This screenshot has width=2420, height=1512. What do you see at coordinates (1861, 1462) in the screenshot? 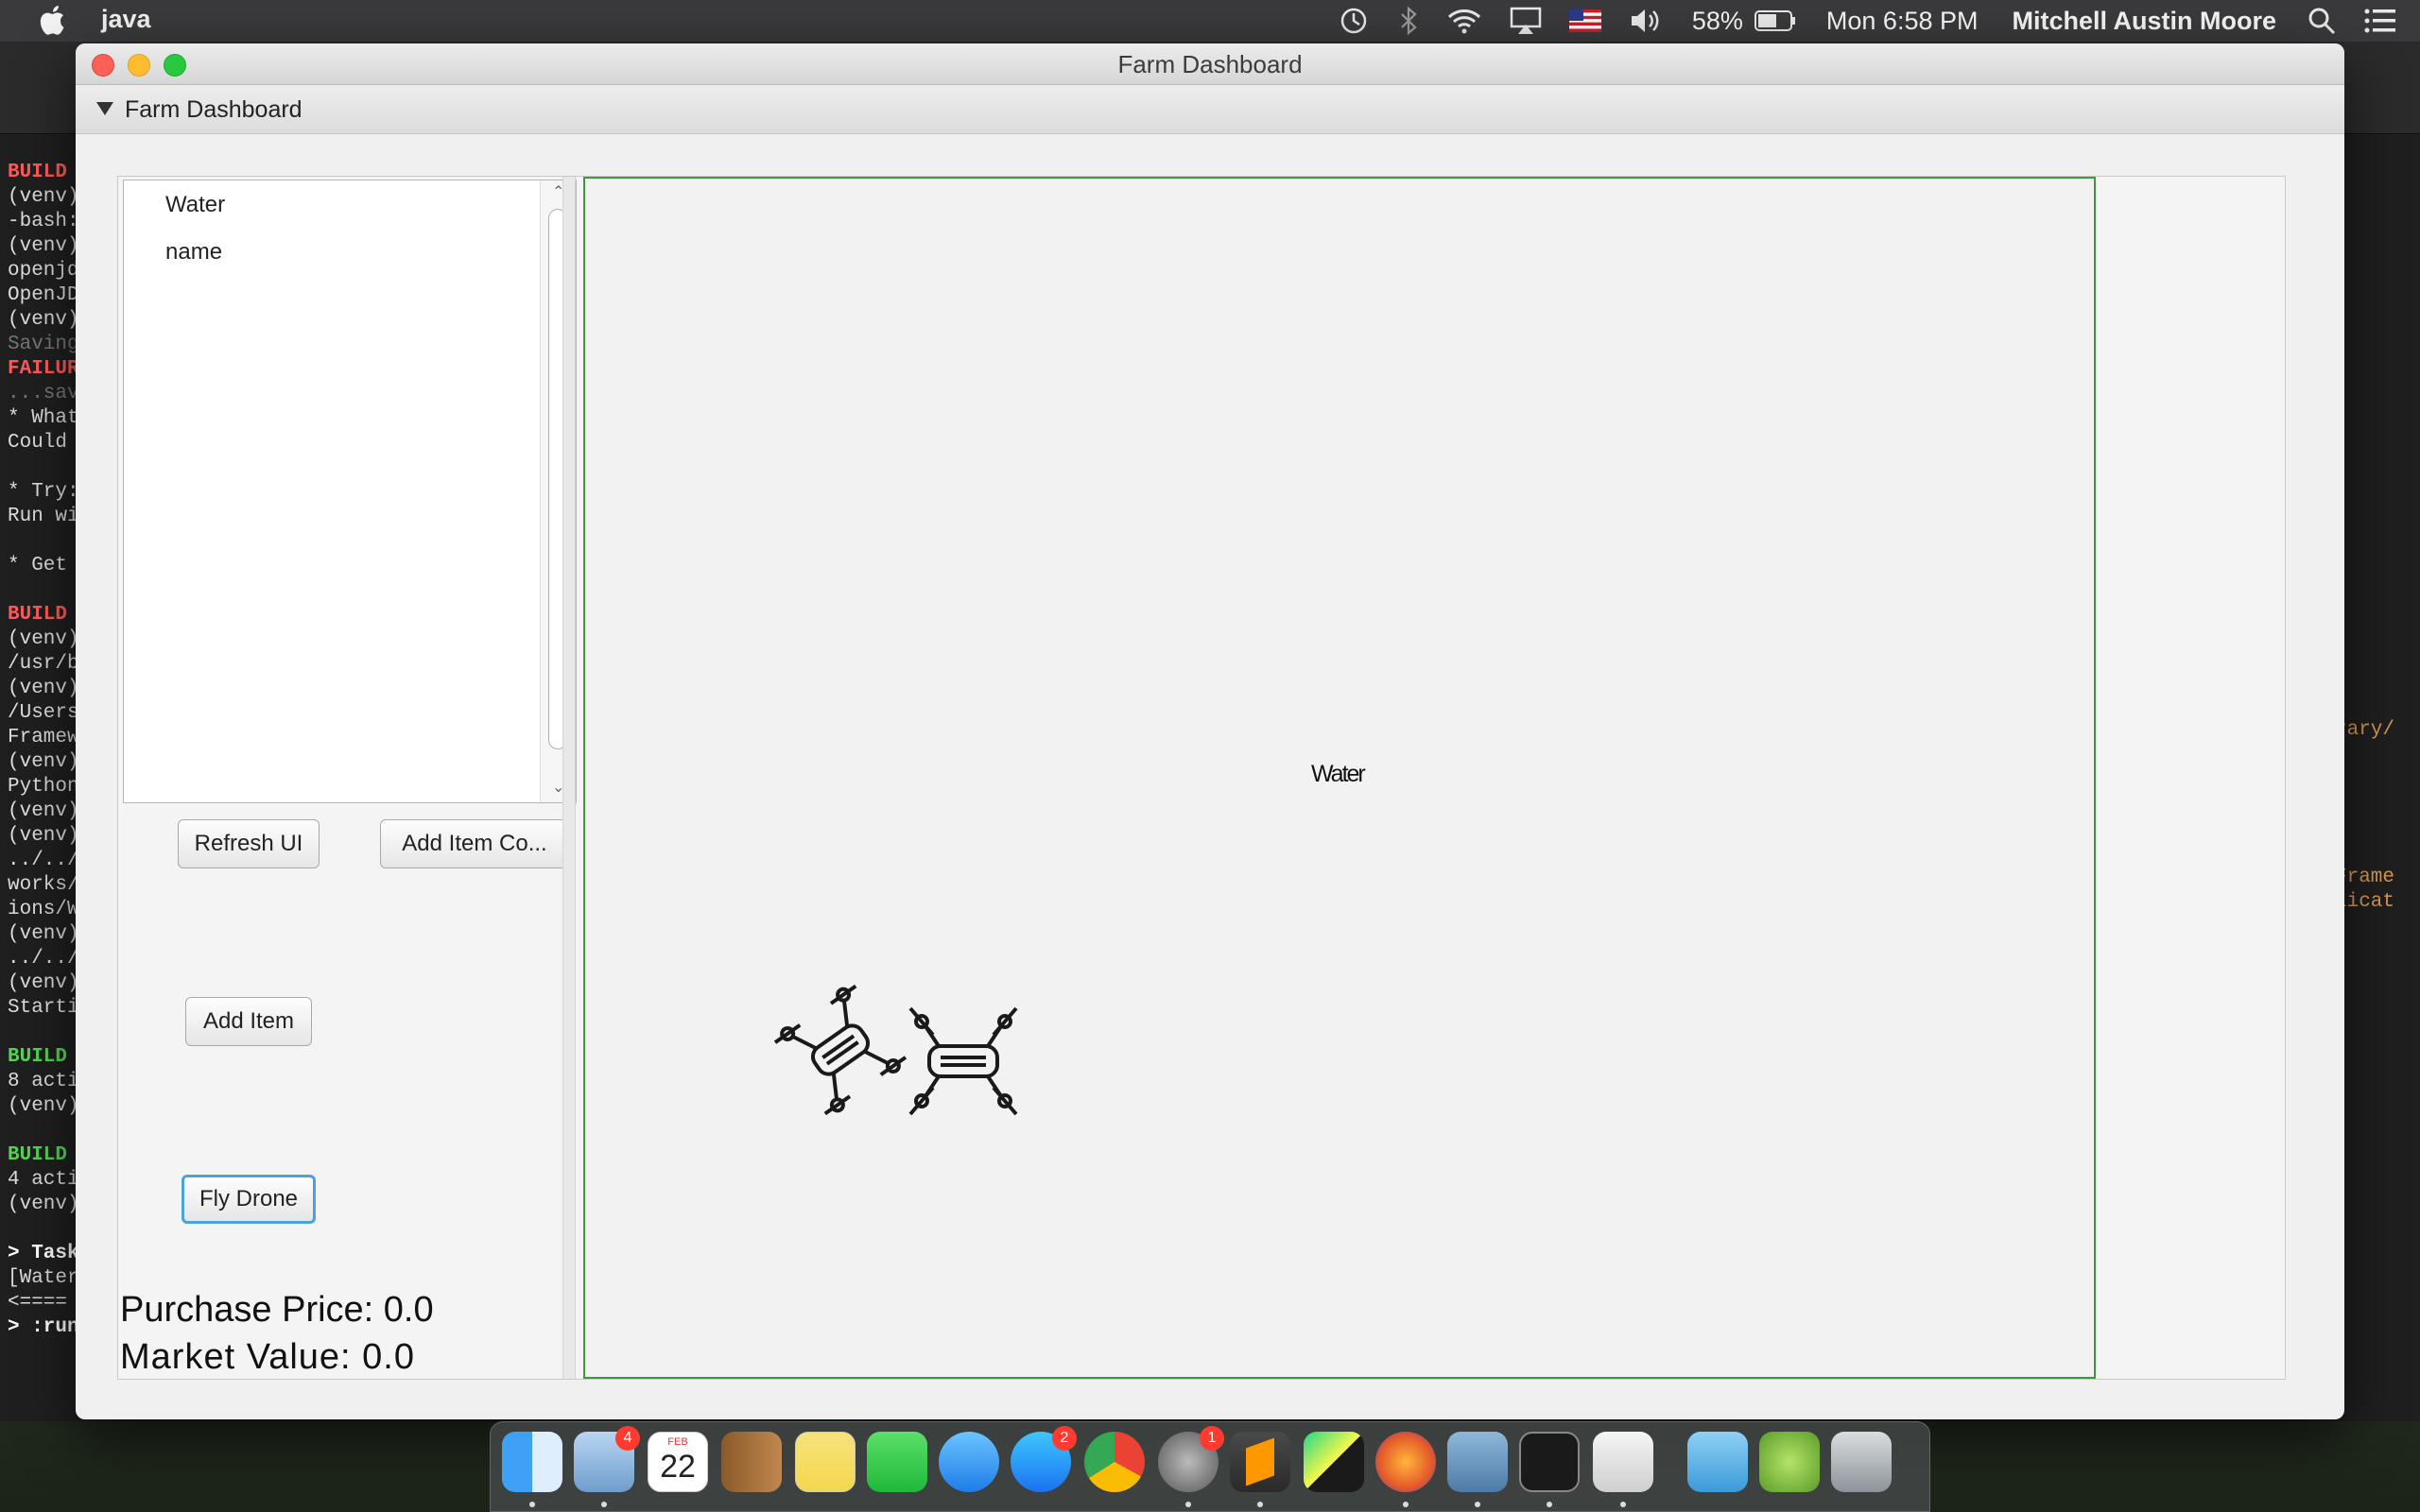
I see `trash-icon` at bounding box center [1861, 1462].